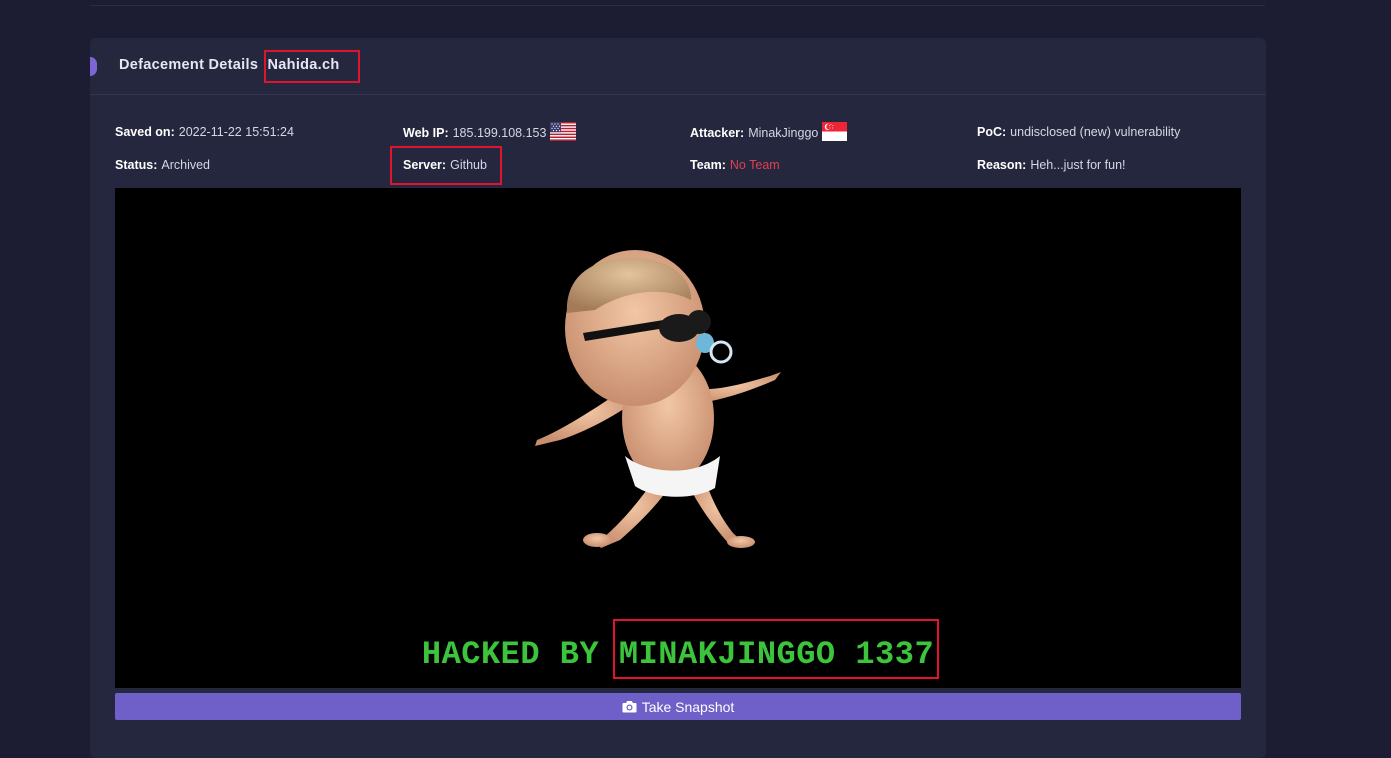 The width and height of the screenshot is (1391, 758). I want to click on camera-icon, so click(629, 707).